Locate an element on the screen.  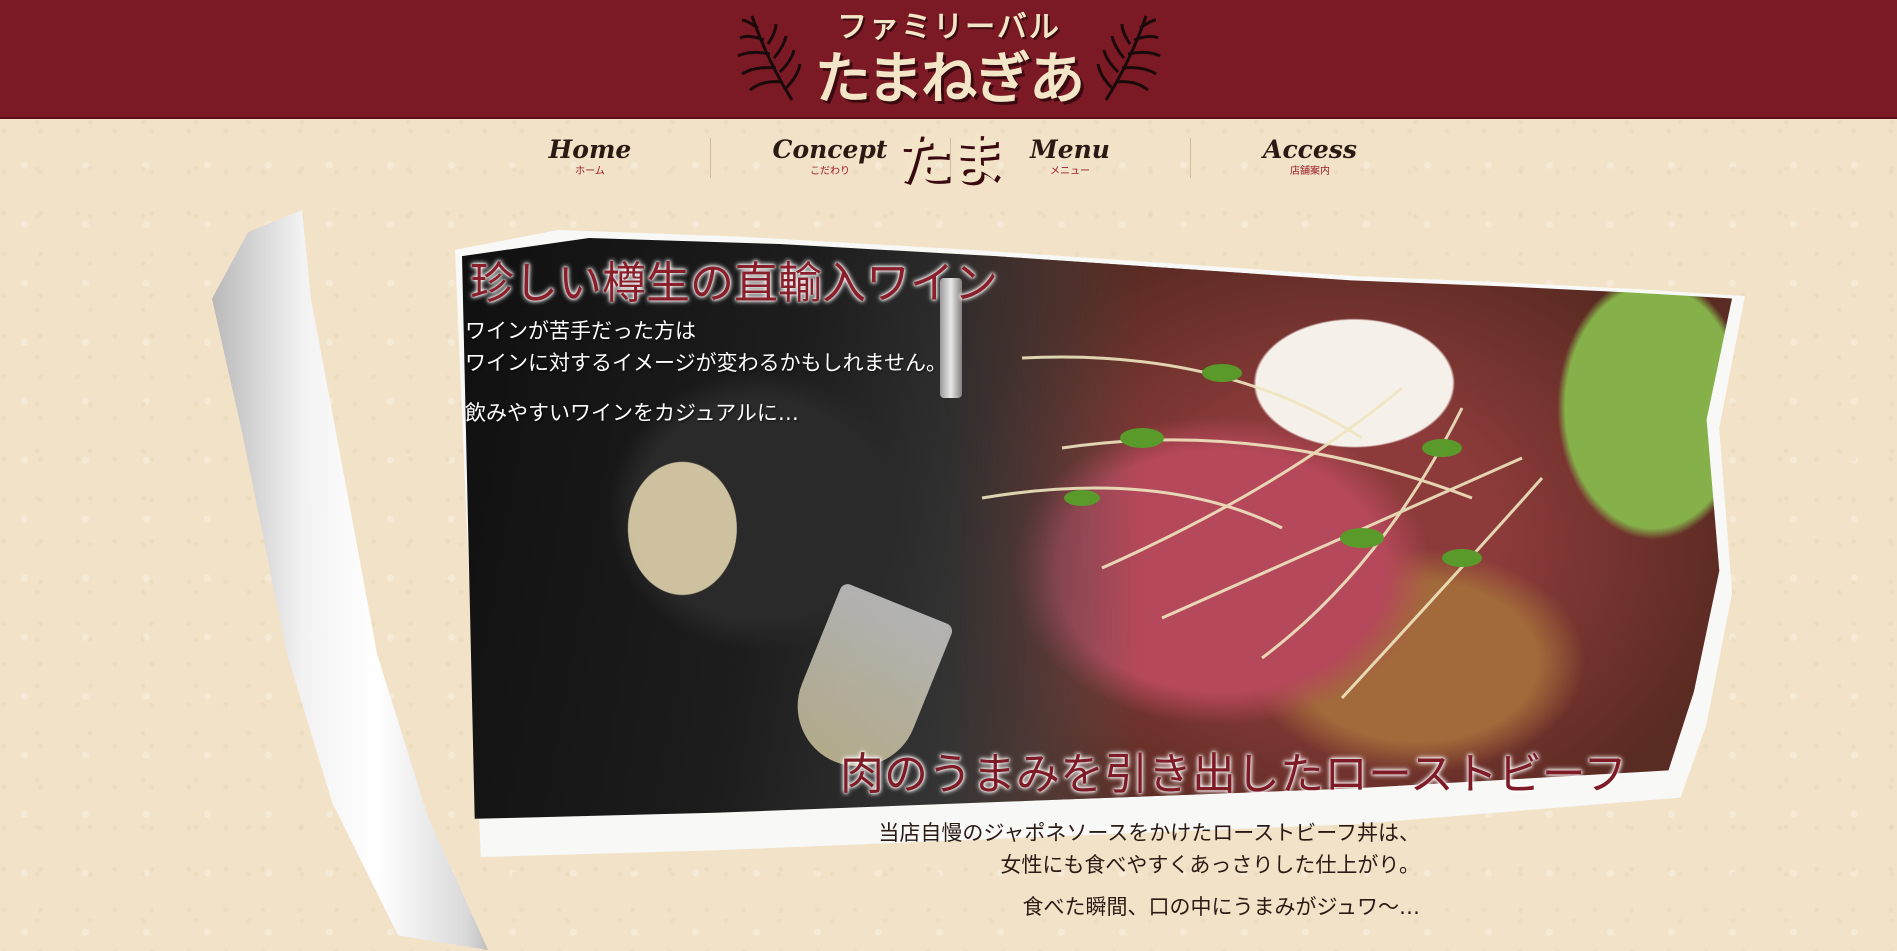
nav-label-jp: こだわり is located at coordinates (830, 171).